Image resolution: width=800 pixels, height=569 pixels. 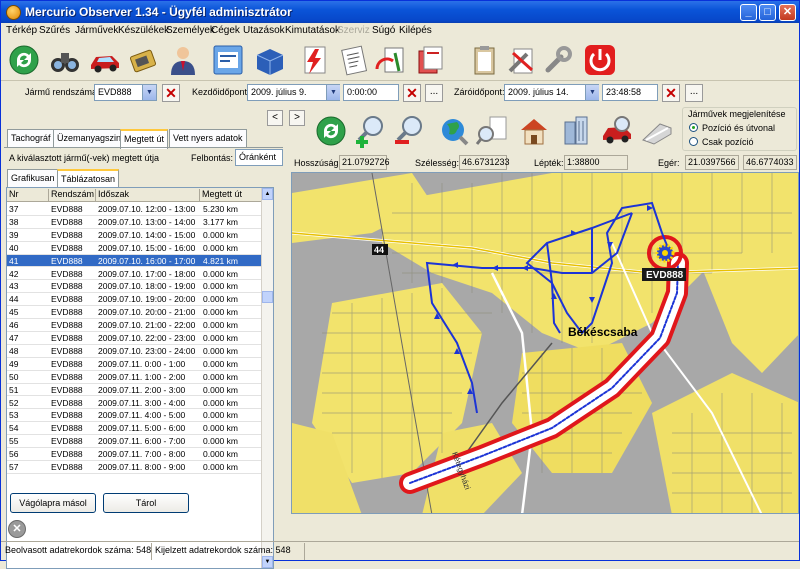 What do you see at coordinates (693, 141) in the screenshot?
I see `radio-position-only` at bounding box center [693, 141].